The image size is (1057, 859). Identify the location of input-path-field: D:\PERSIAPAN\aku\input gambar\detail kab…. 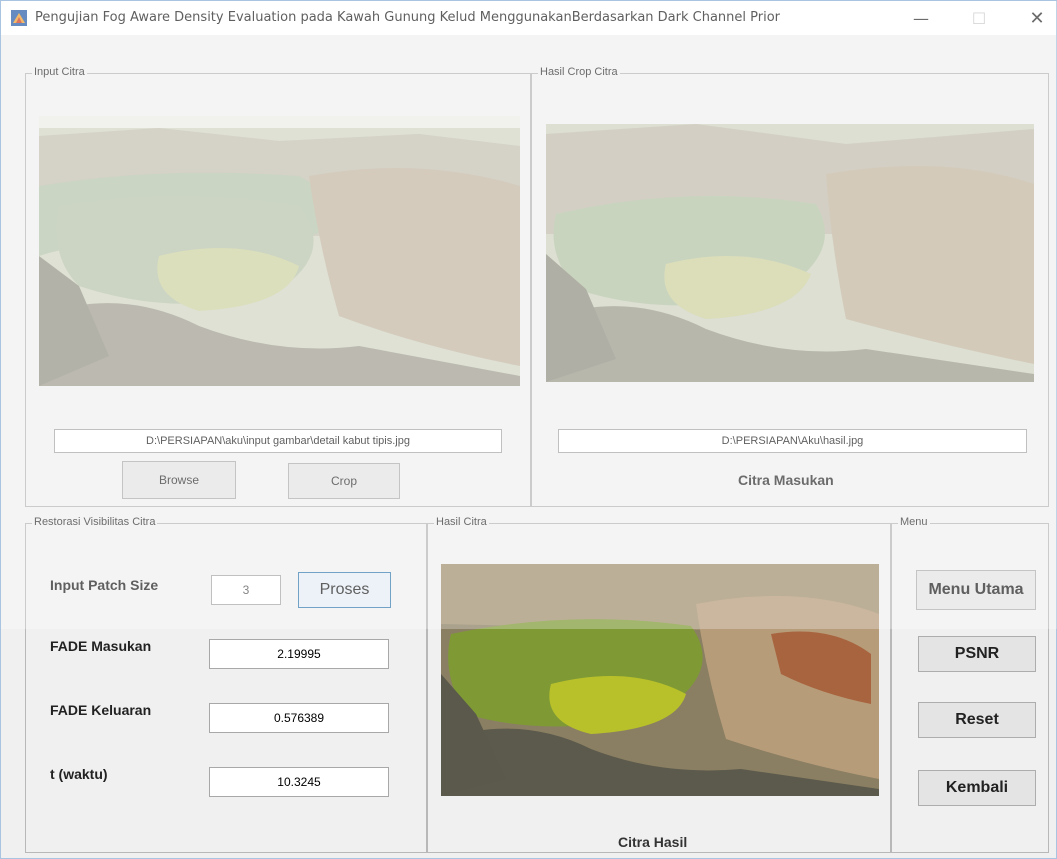
(278, 441).